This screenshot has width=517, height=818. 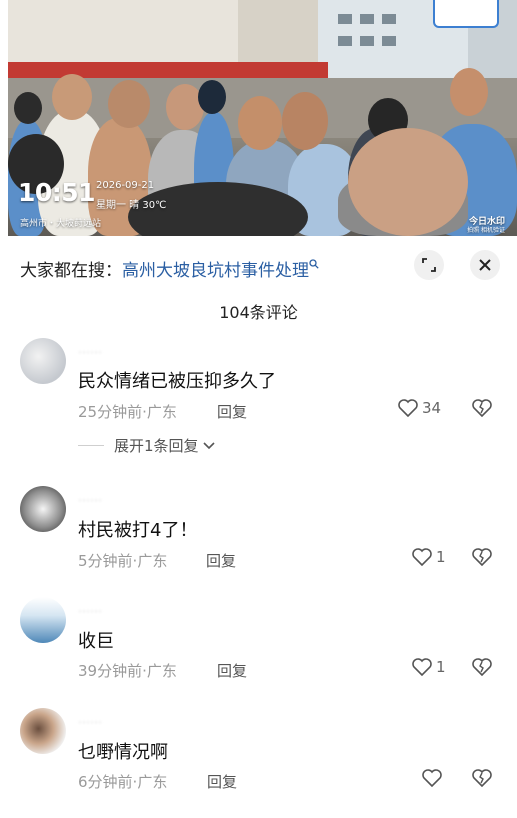 What do you see at coordinates (57, 192) in the screenshot?
I see `watermark-time: 10:51` at bounding box center [57, 192].